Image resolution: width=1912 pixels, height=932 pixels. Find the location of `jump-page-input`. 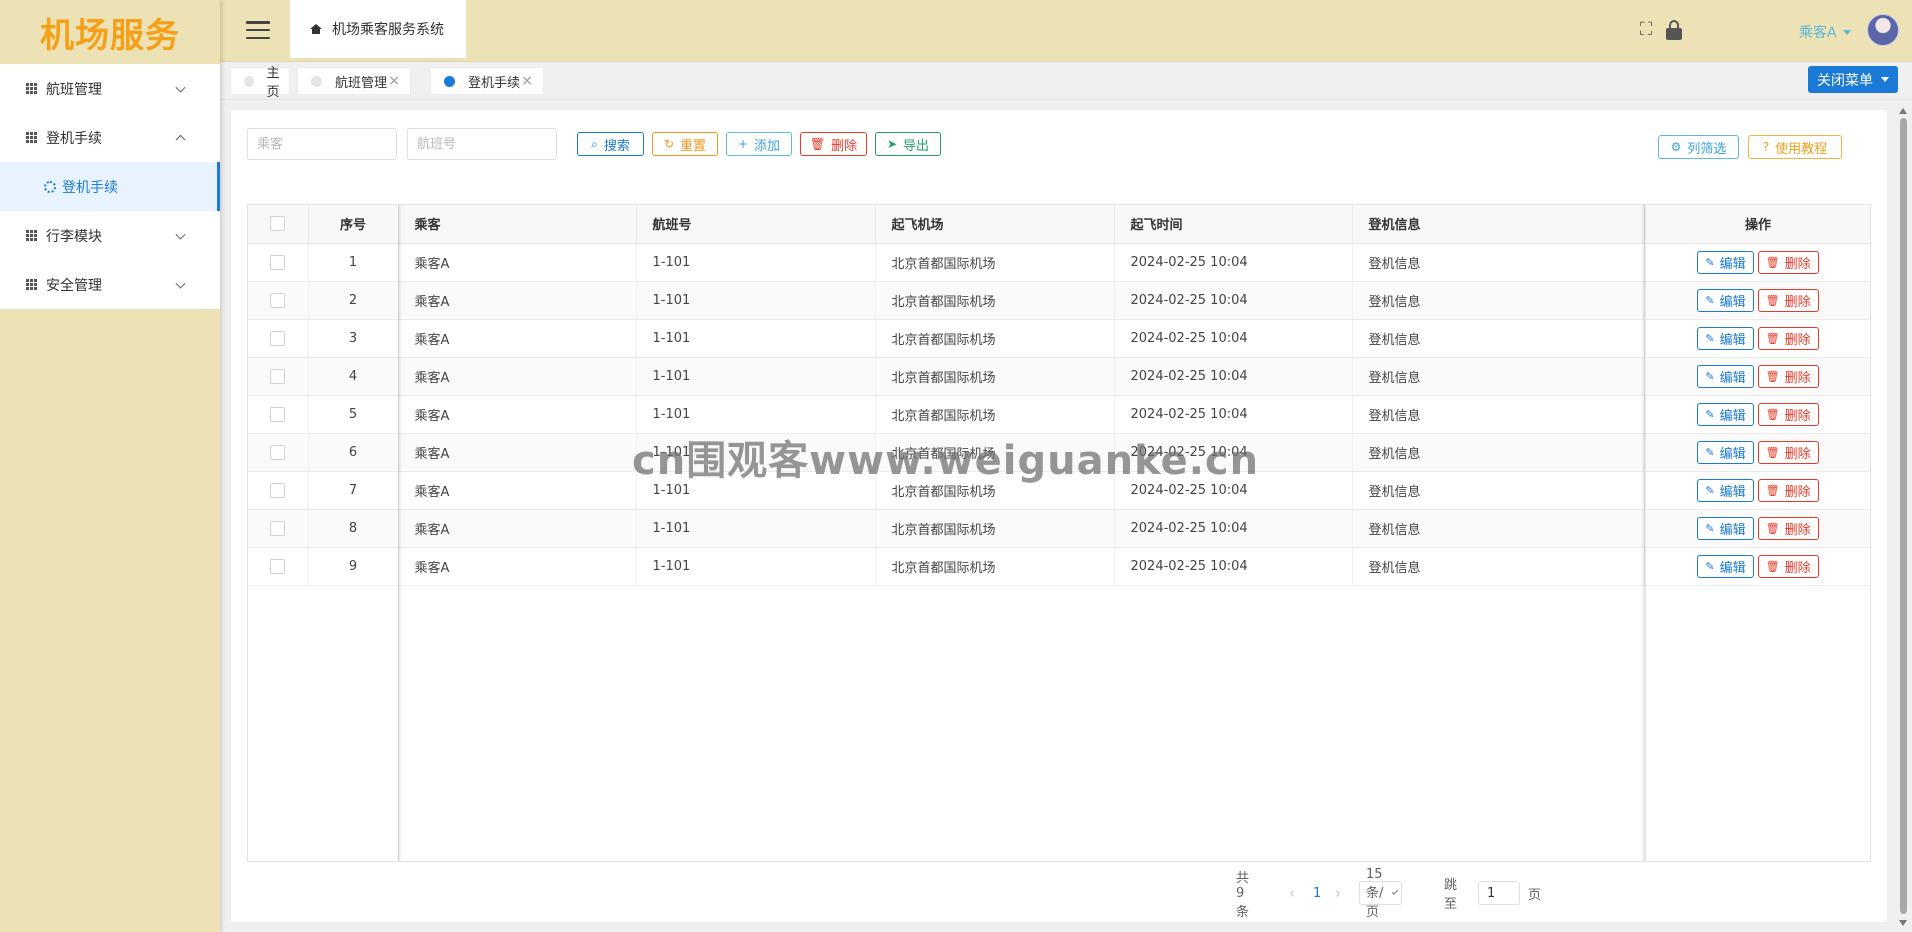

jump-page-input is located at coordinates (1499, 893).